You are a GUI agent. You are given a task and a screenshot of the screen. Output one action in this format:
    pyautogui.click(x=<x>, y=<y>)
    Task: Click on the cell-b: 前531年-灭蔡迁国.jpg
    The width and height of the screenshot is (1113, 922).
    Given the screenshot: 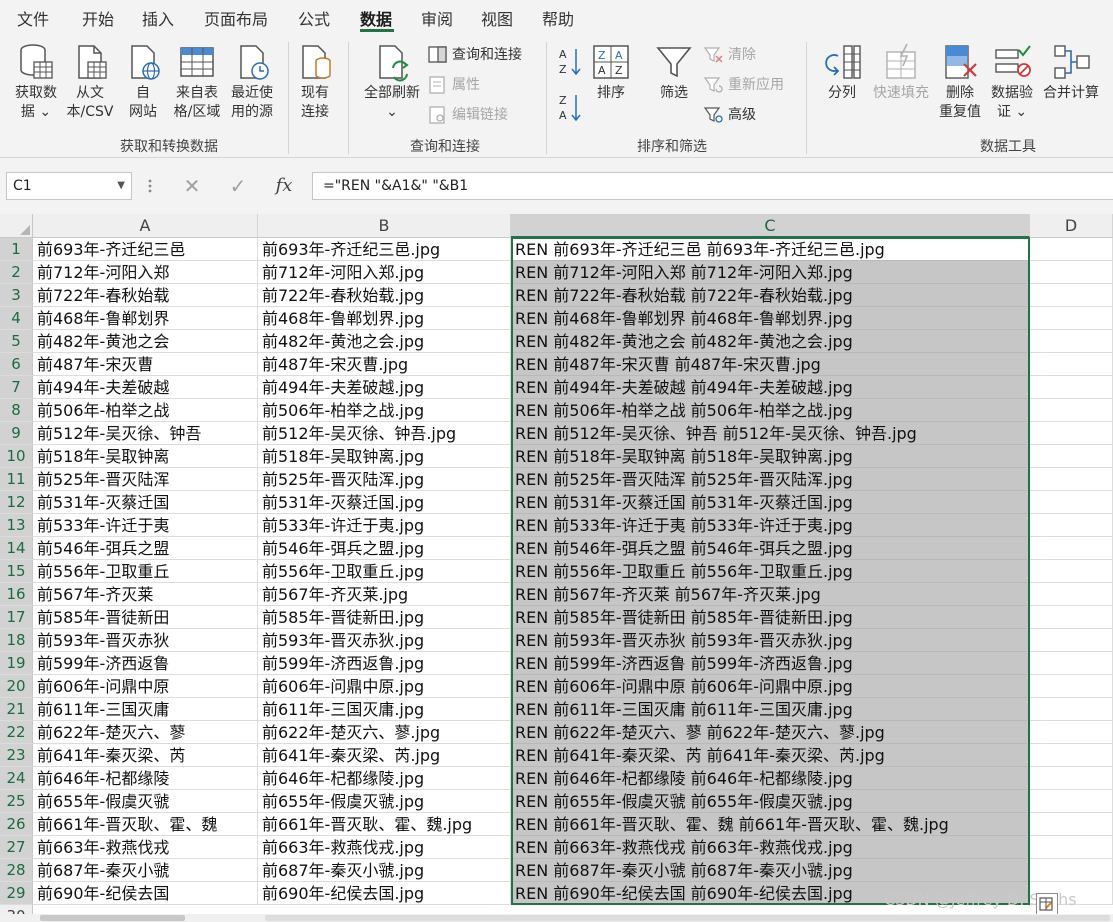 What is the action you would take?
    pyautogui.click(x=384, y=502)
    